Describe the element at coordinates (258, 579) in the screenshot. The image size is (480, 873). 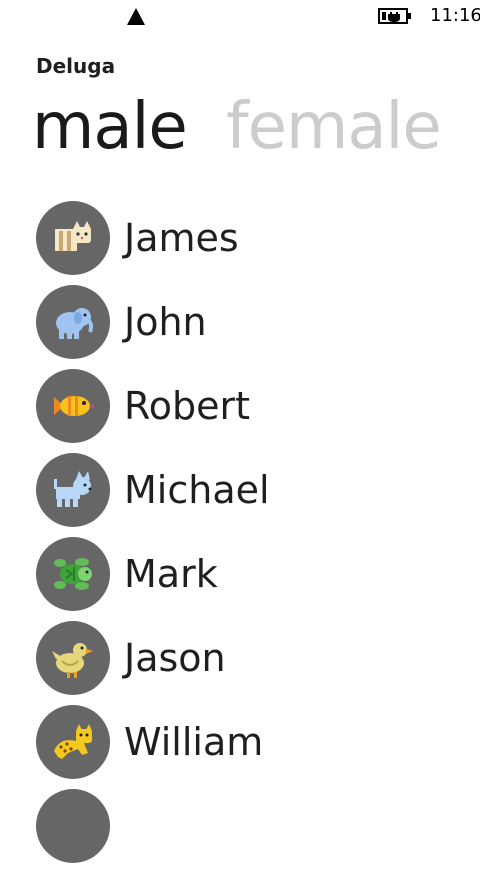
I see `list-item: Mark` at that location.